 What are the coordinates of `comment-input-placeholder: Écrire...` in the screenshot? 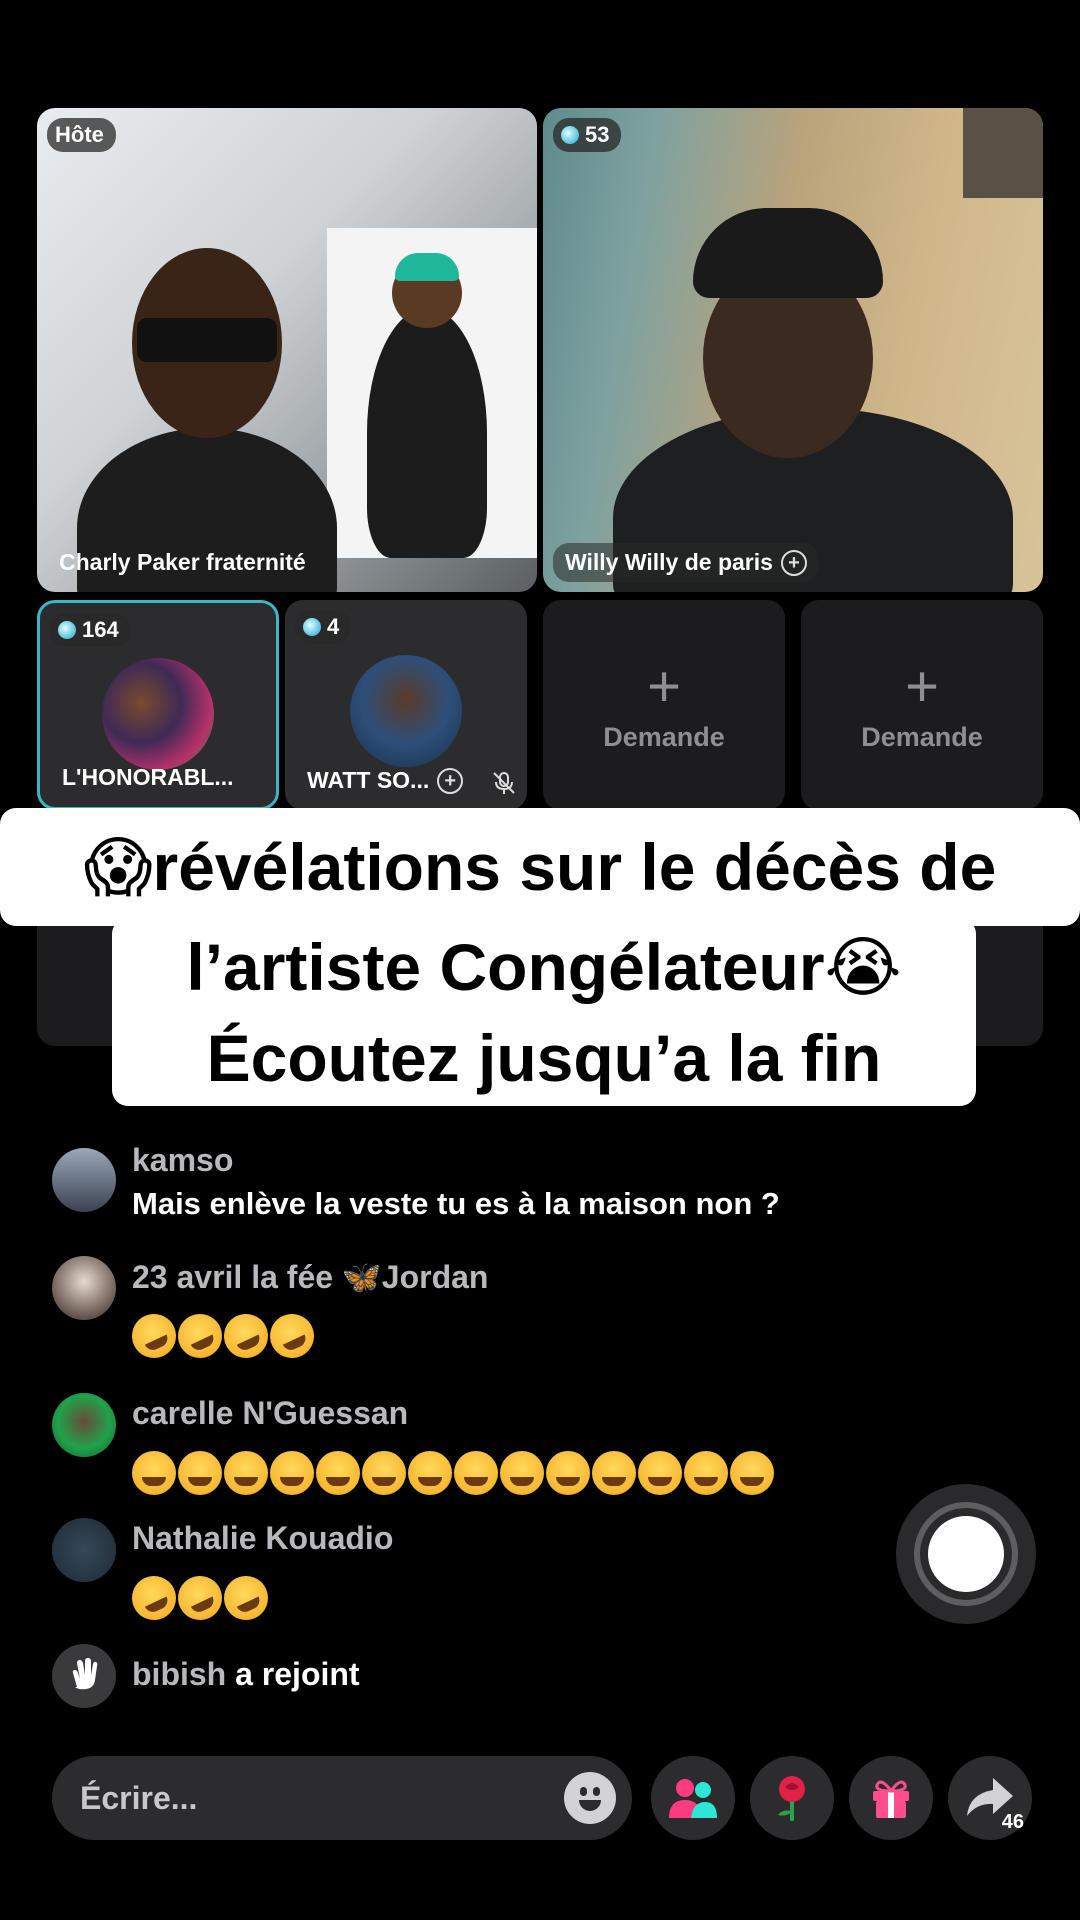 It's located at (139, 1798).